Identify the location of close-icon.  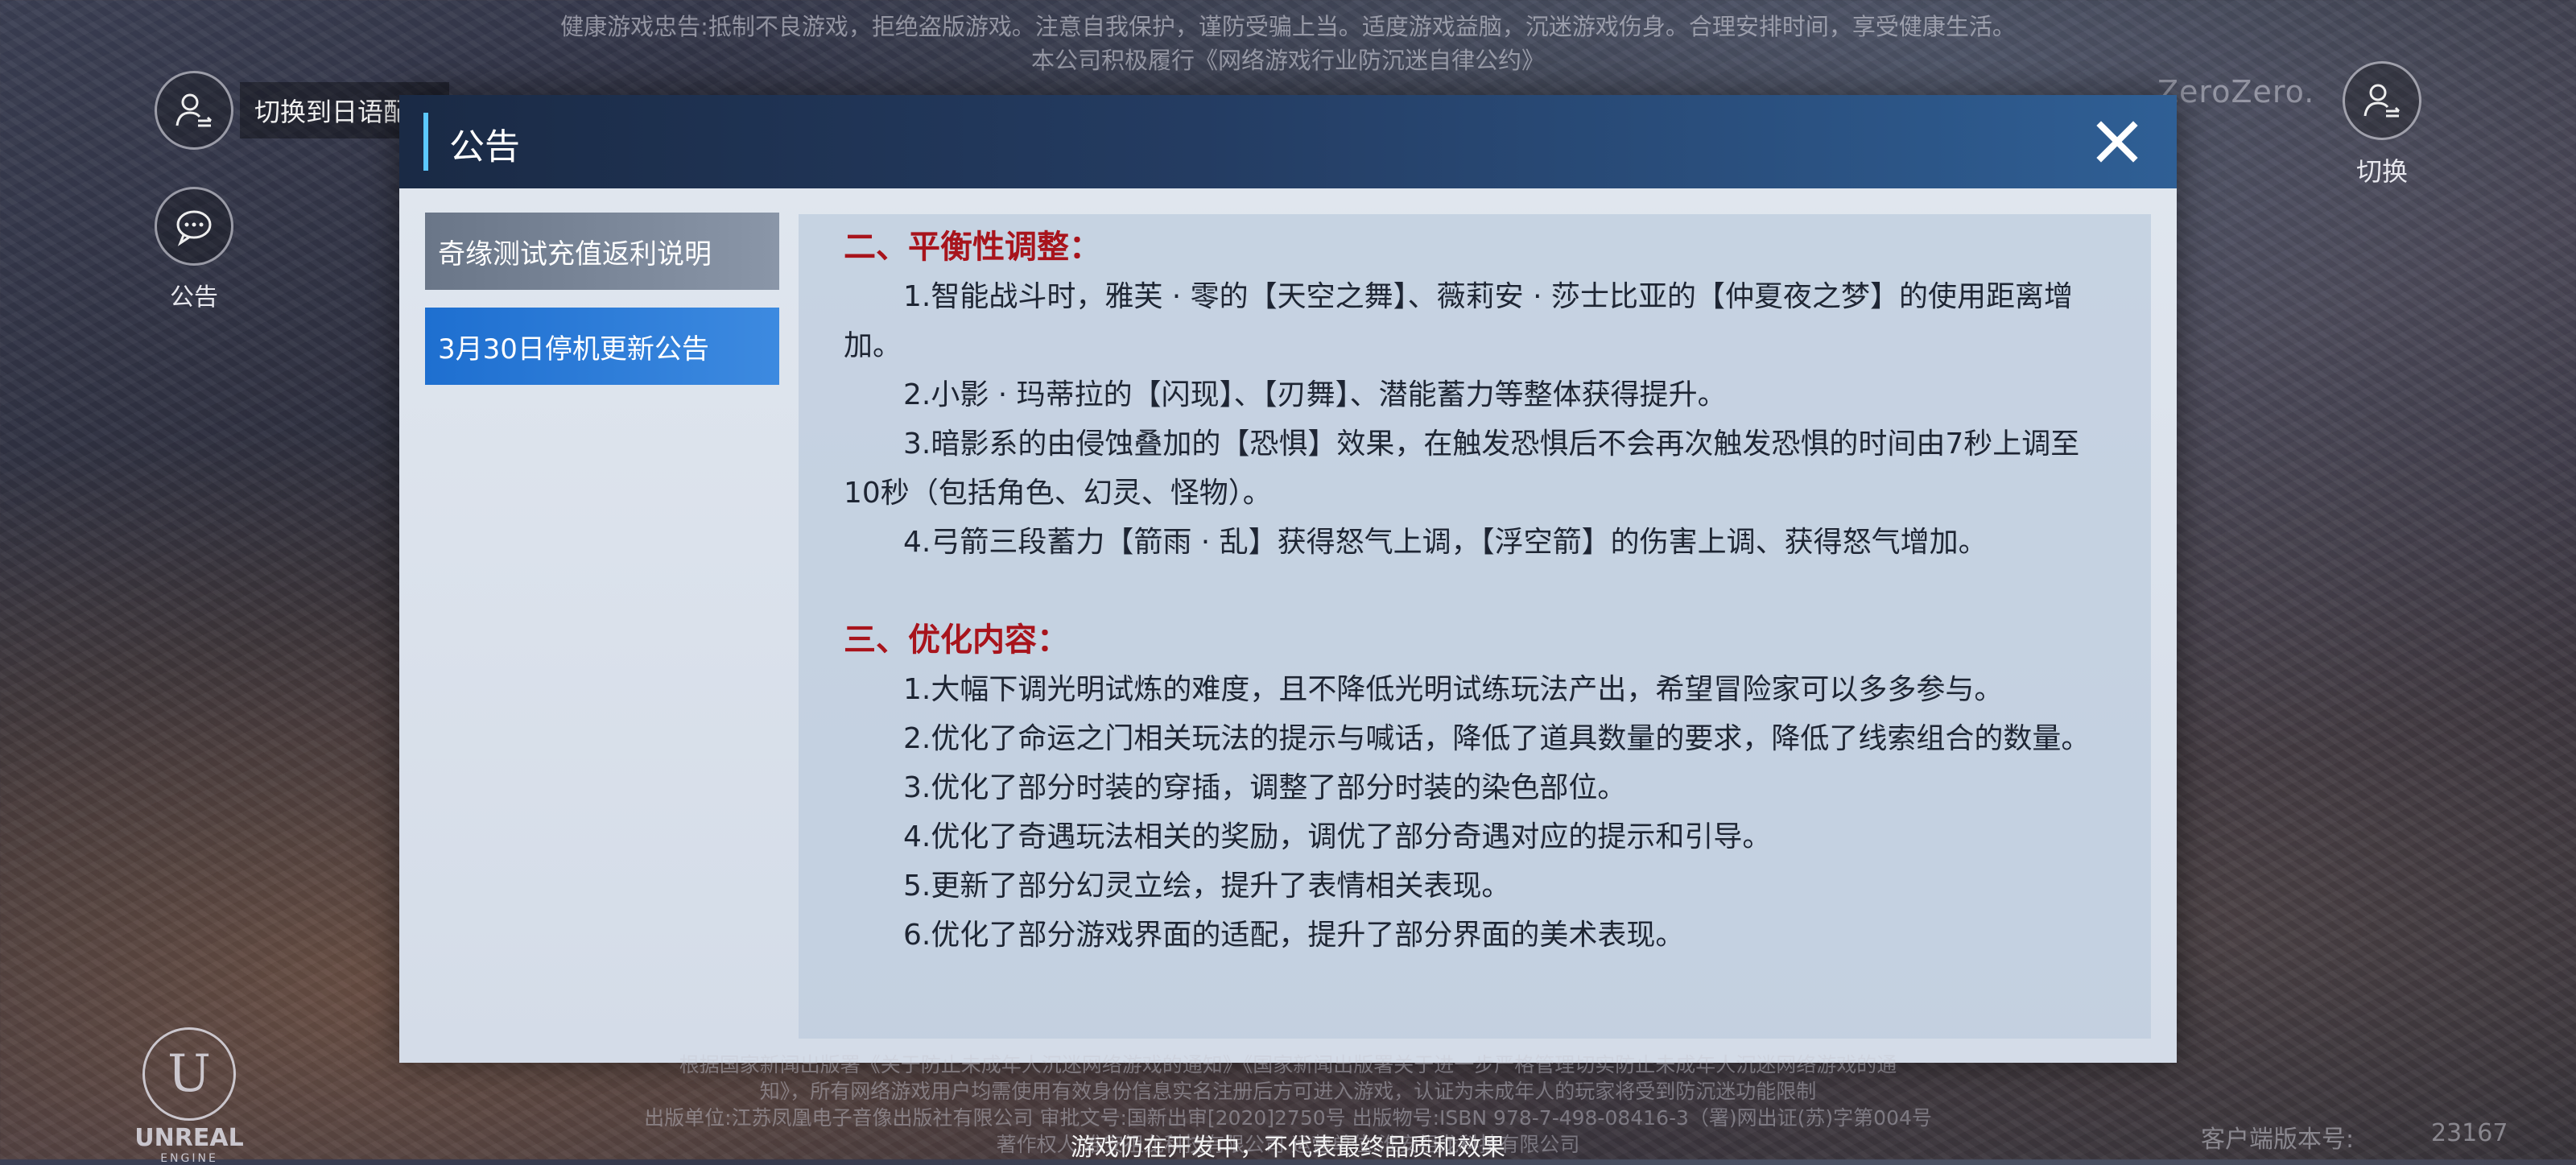
(2117, 142).